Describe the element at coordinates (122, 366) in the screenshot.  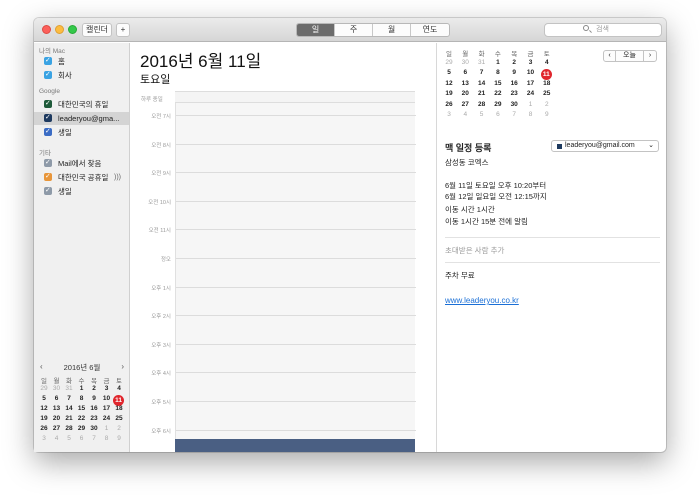
I see `next-month-arrow: ›` at that location.